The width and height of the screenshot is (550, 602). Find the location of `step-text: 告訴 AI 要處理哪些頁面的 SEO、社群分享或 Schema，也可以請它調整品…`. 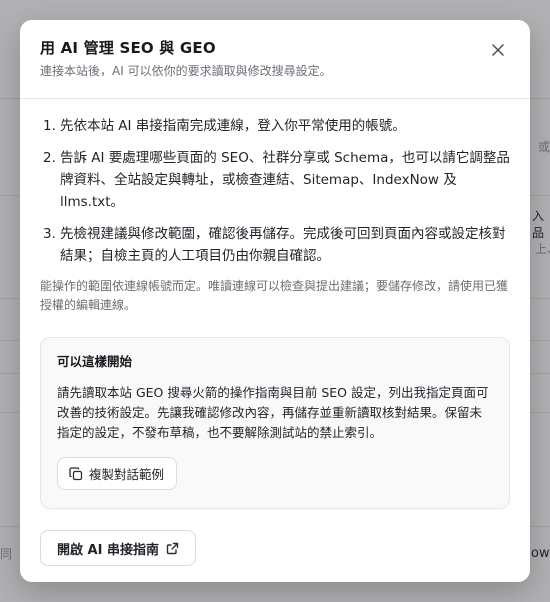

step-text: 告訴 AI 要處理哪些頁面的 SEO、社群分享或 Schema，也可以請它調整品… is located at coordinates (285, 180).